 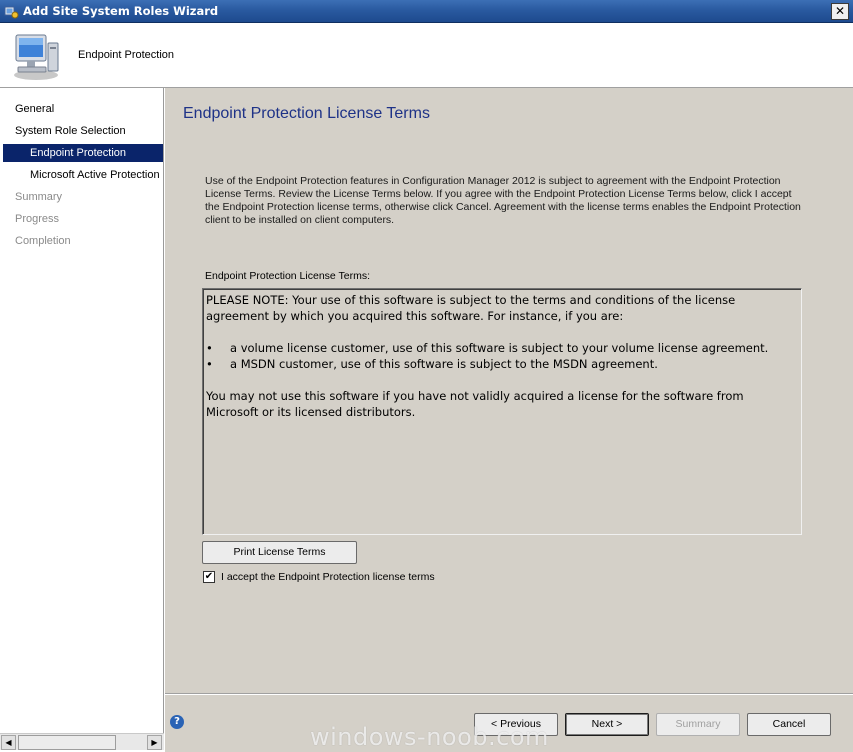 What do you see at coordinates (426, 55) in the screenshot?
I see `wizard-header: Endpoint Protection` at bounding box center [426, 55].